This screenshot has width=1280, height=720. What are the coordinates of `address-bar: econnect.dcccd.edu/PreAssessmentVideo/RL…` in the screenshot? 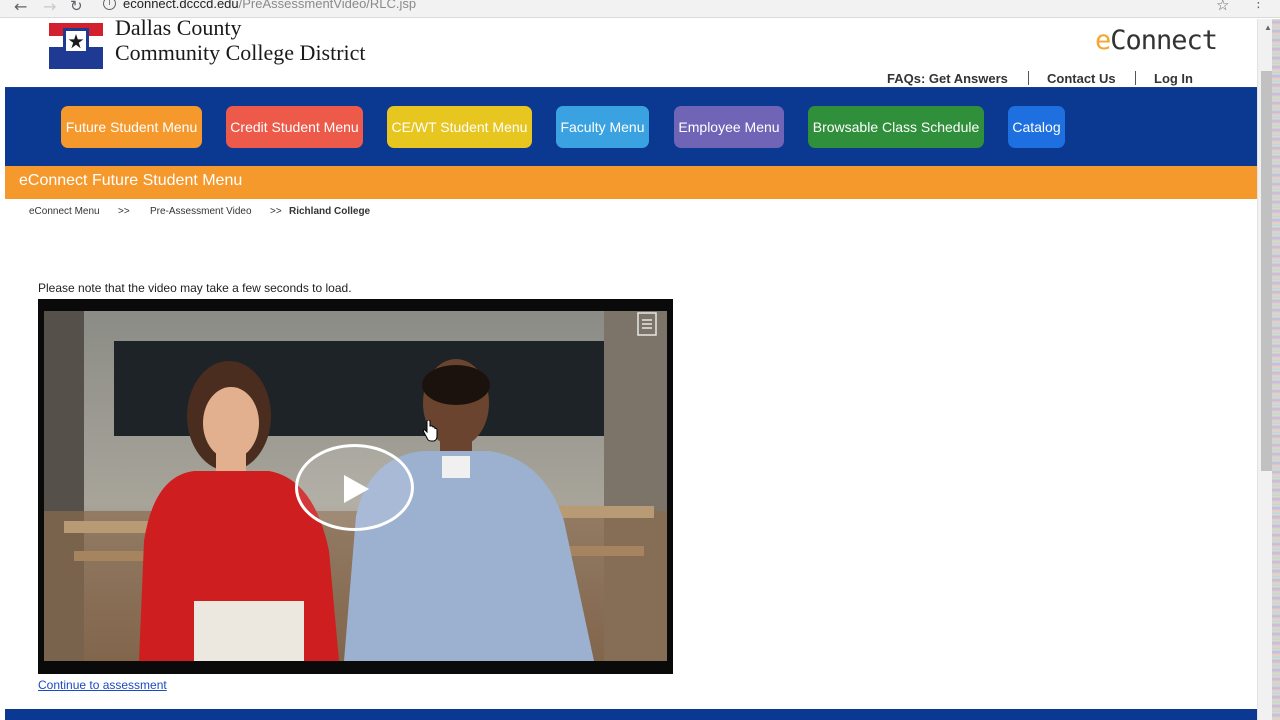 It's located at (269, 5).